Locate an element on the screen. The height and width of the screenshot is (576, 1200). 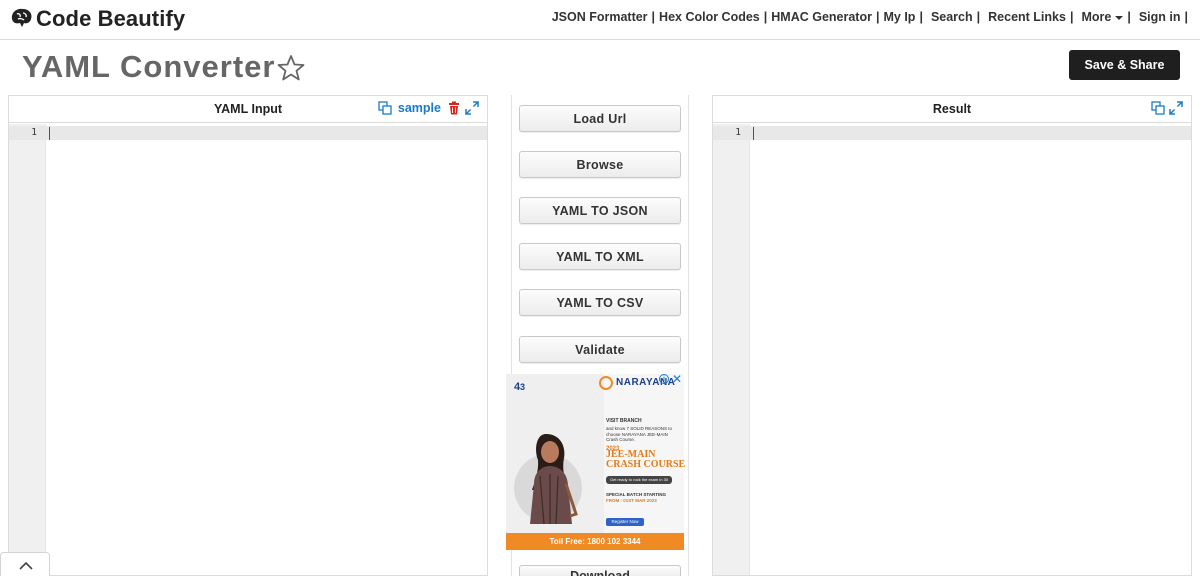
result-title: Result is located at coordinates (952, 109).